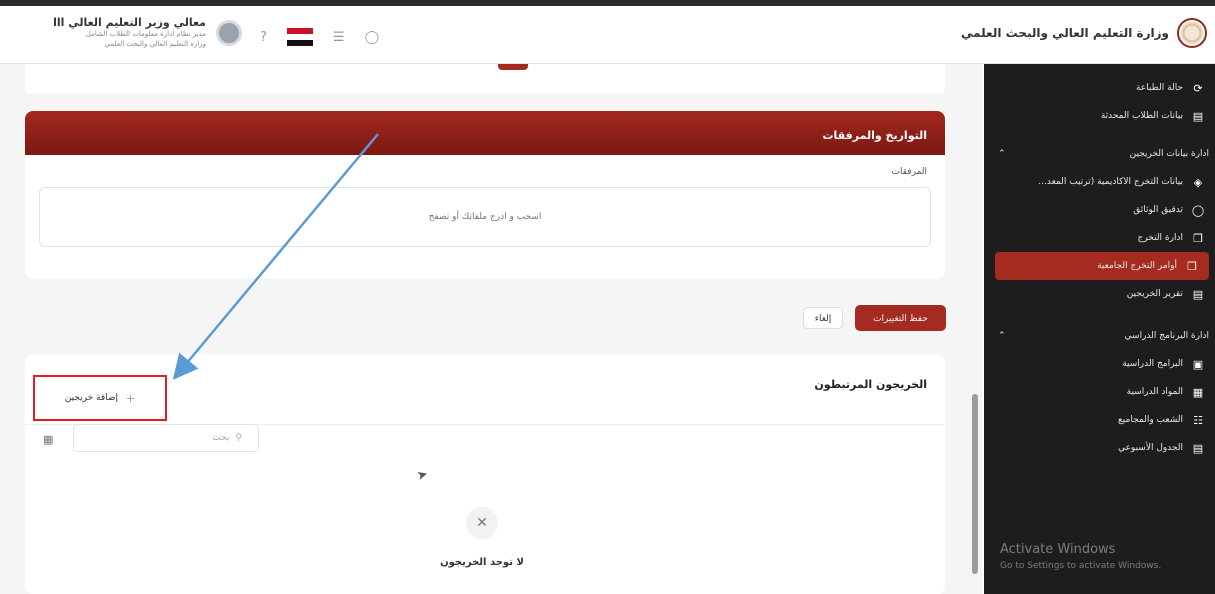  I want to click on sidebar-item-print-status: ⟳ حالة الطباعة, so click(1099, 88).